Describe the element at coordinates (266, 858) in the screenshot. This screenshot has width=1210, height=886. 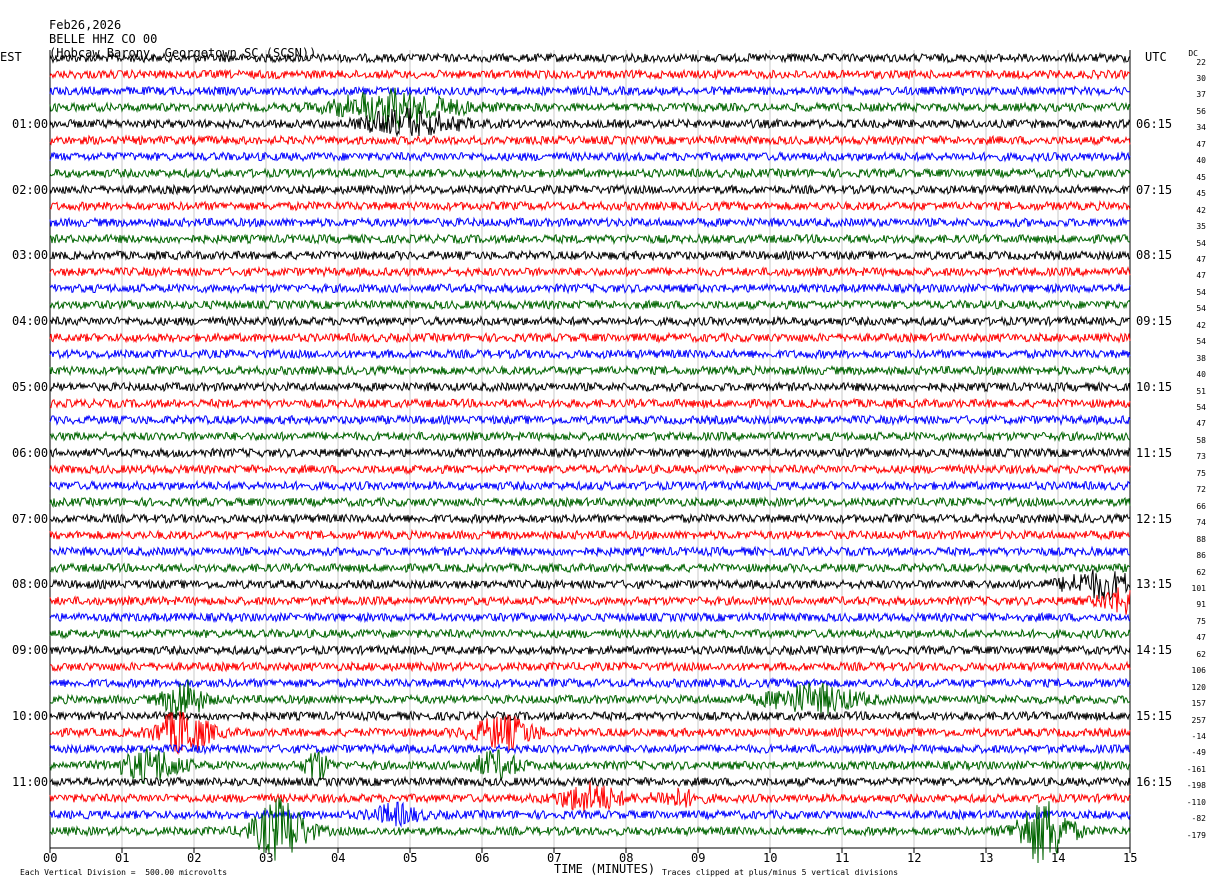
I see `x-tick-label: 03` at that location.